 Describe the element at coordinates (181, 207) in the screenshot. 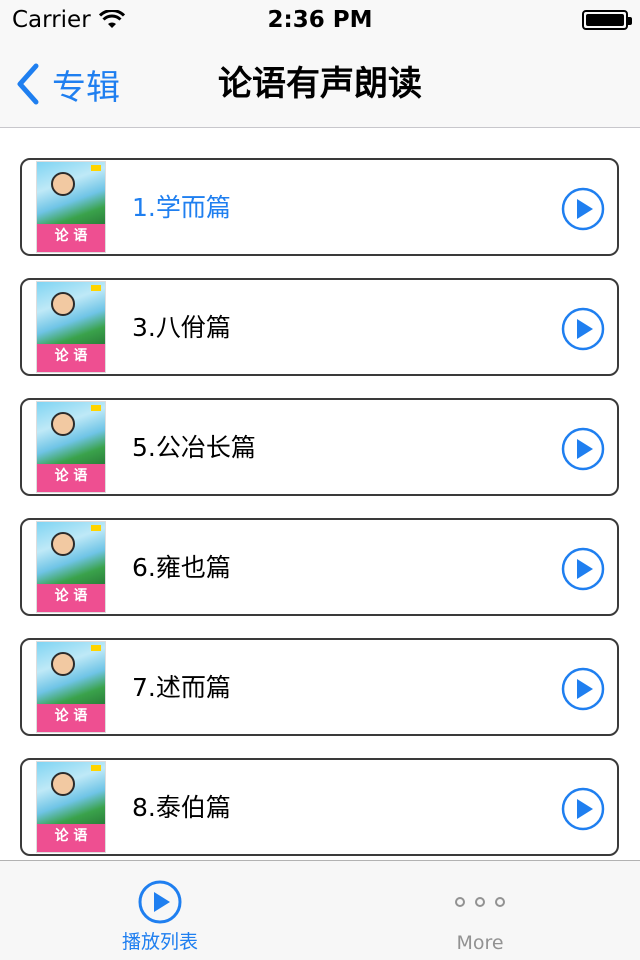

I see `album-title: 1.学而篇` at that location.